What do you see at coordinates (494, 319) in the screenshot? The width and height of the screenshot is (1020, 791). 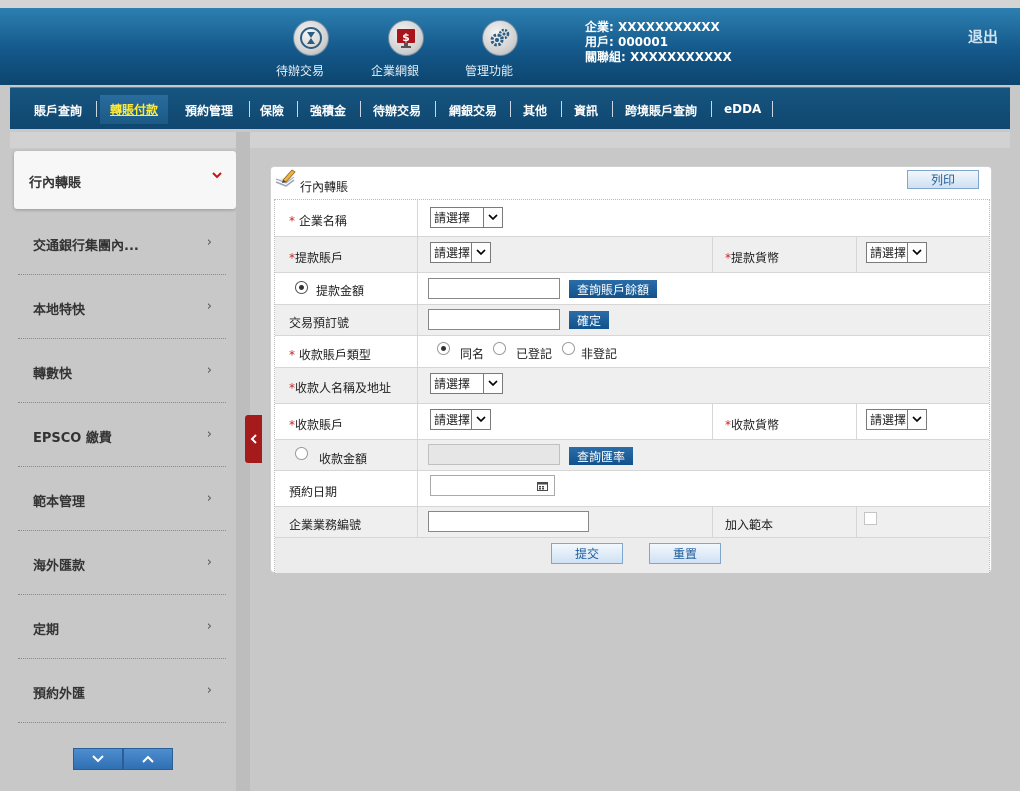 I see `transaction-ref-input` at bounding box center [494, 319].